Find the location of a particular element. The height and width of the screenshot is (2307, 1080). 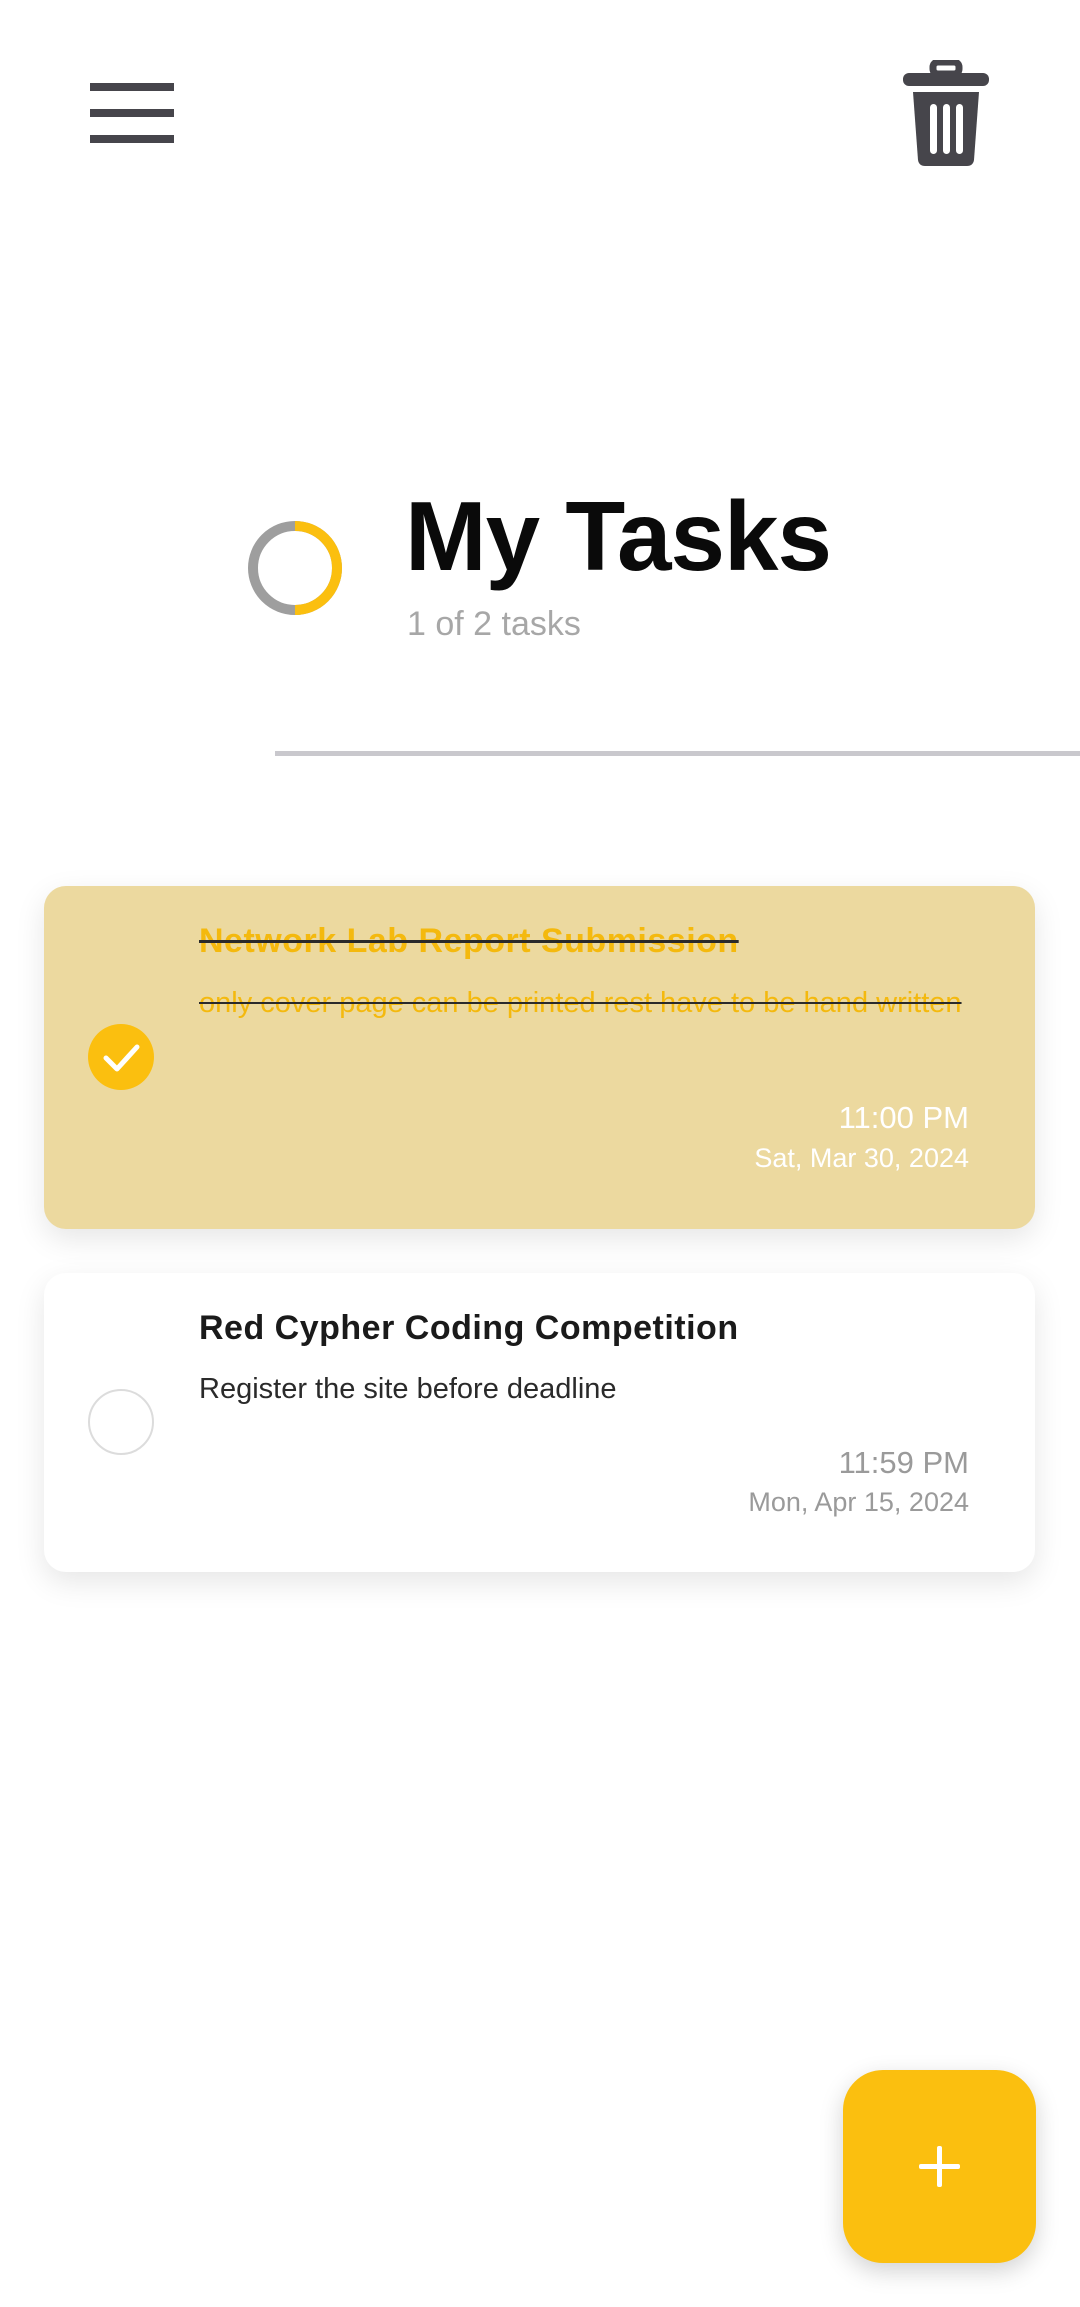

task-date: Mon, Apr 15, 2024 is located at coordinates (858, 1502).